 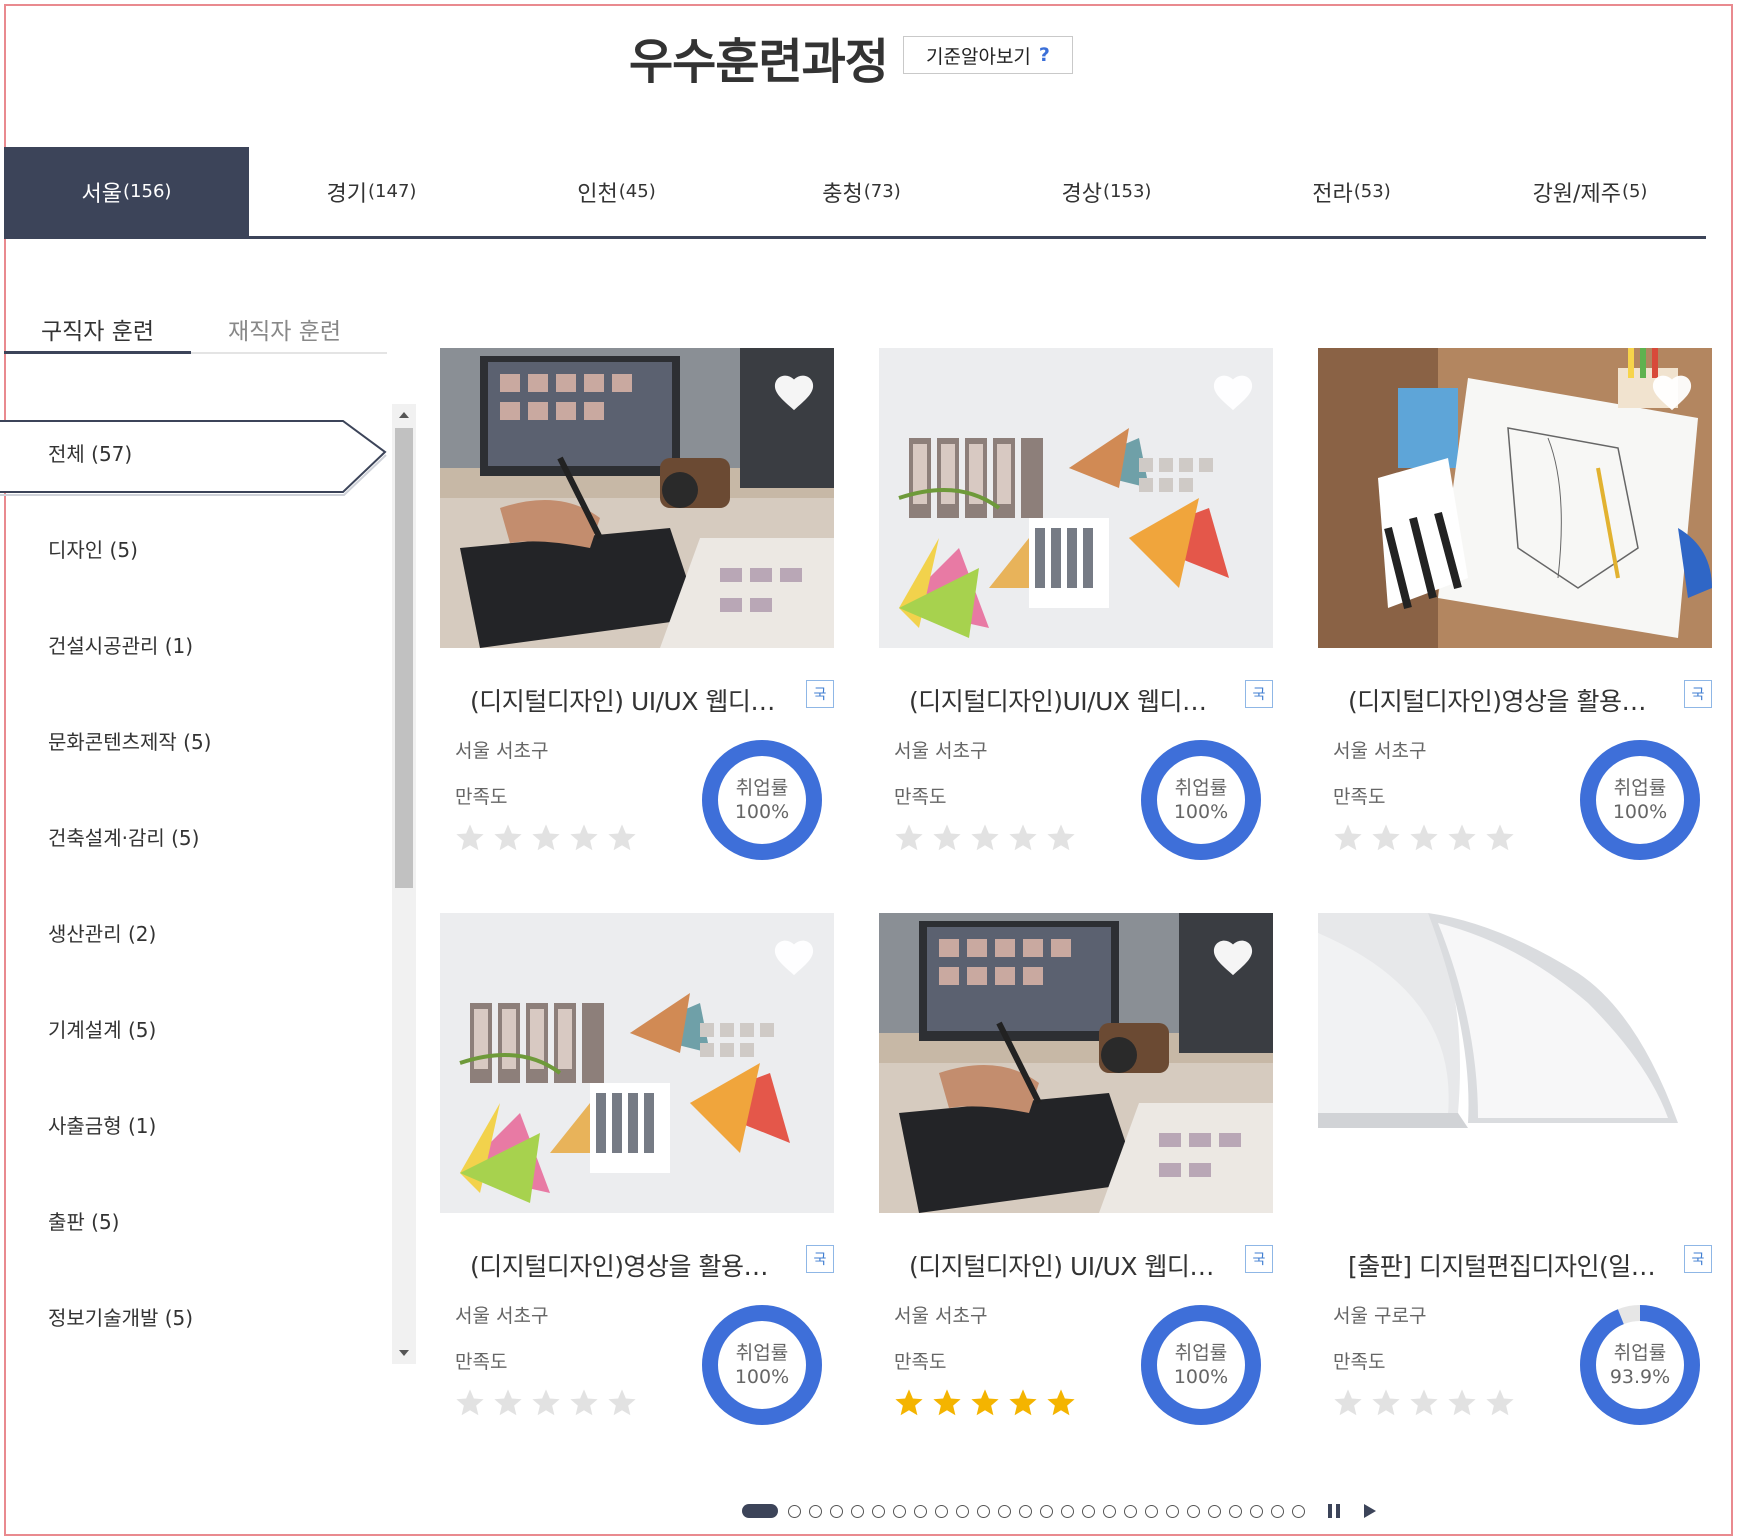 I want to click on category-item: 생산관리 (2), so click(x=195, y=932).